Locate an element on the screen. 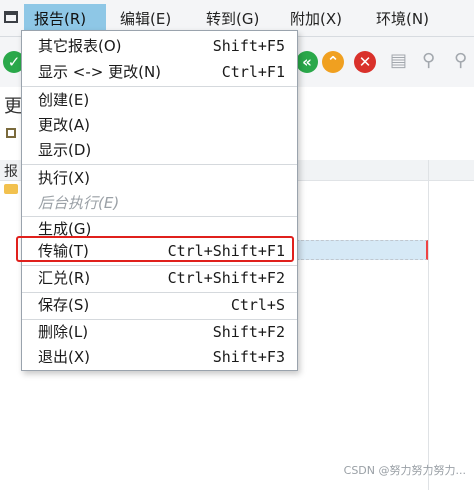  menu-item-exit: 退出(X) Shift+F3 is located at coordinates (159, 357).